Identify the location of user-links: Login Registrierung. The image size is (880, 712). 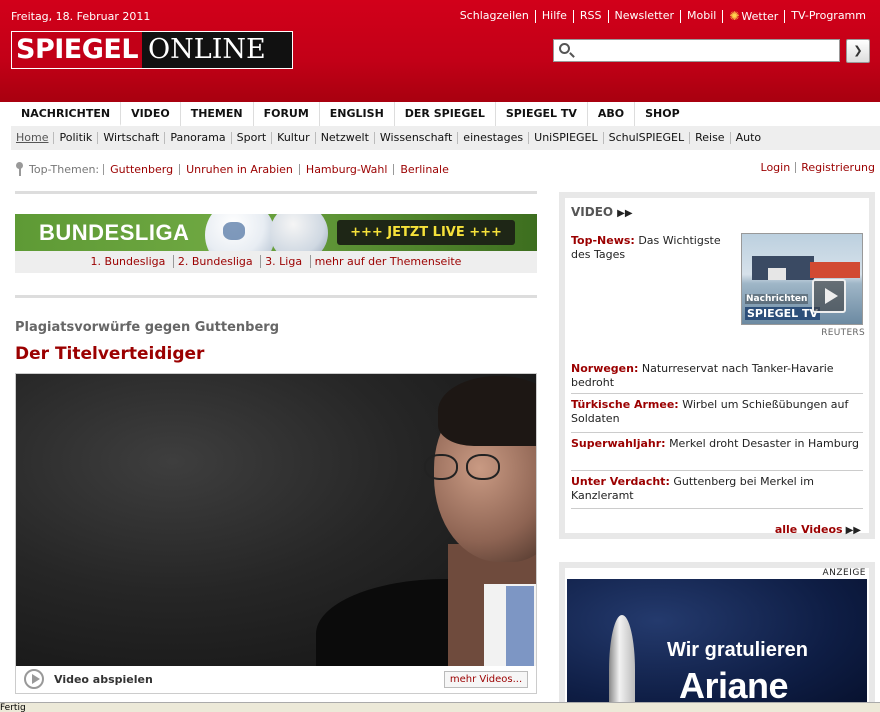
(818, 167).